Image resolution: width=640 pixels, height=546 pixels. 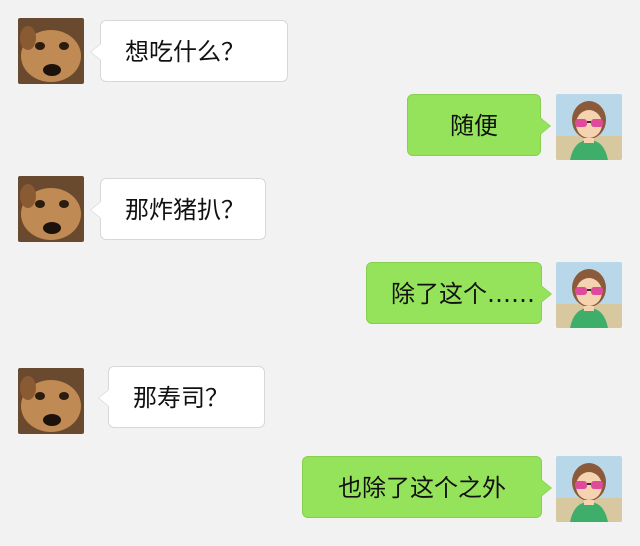 I want to click on message-text: 也除了这个之外, so click(x=422, y=488).